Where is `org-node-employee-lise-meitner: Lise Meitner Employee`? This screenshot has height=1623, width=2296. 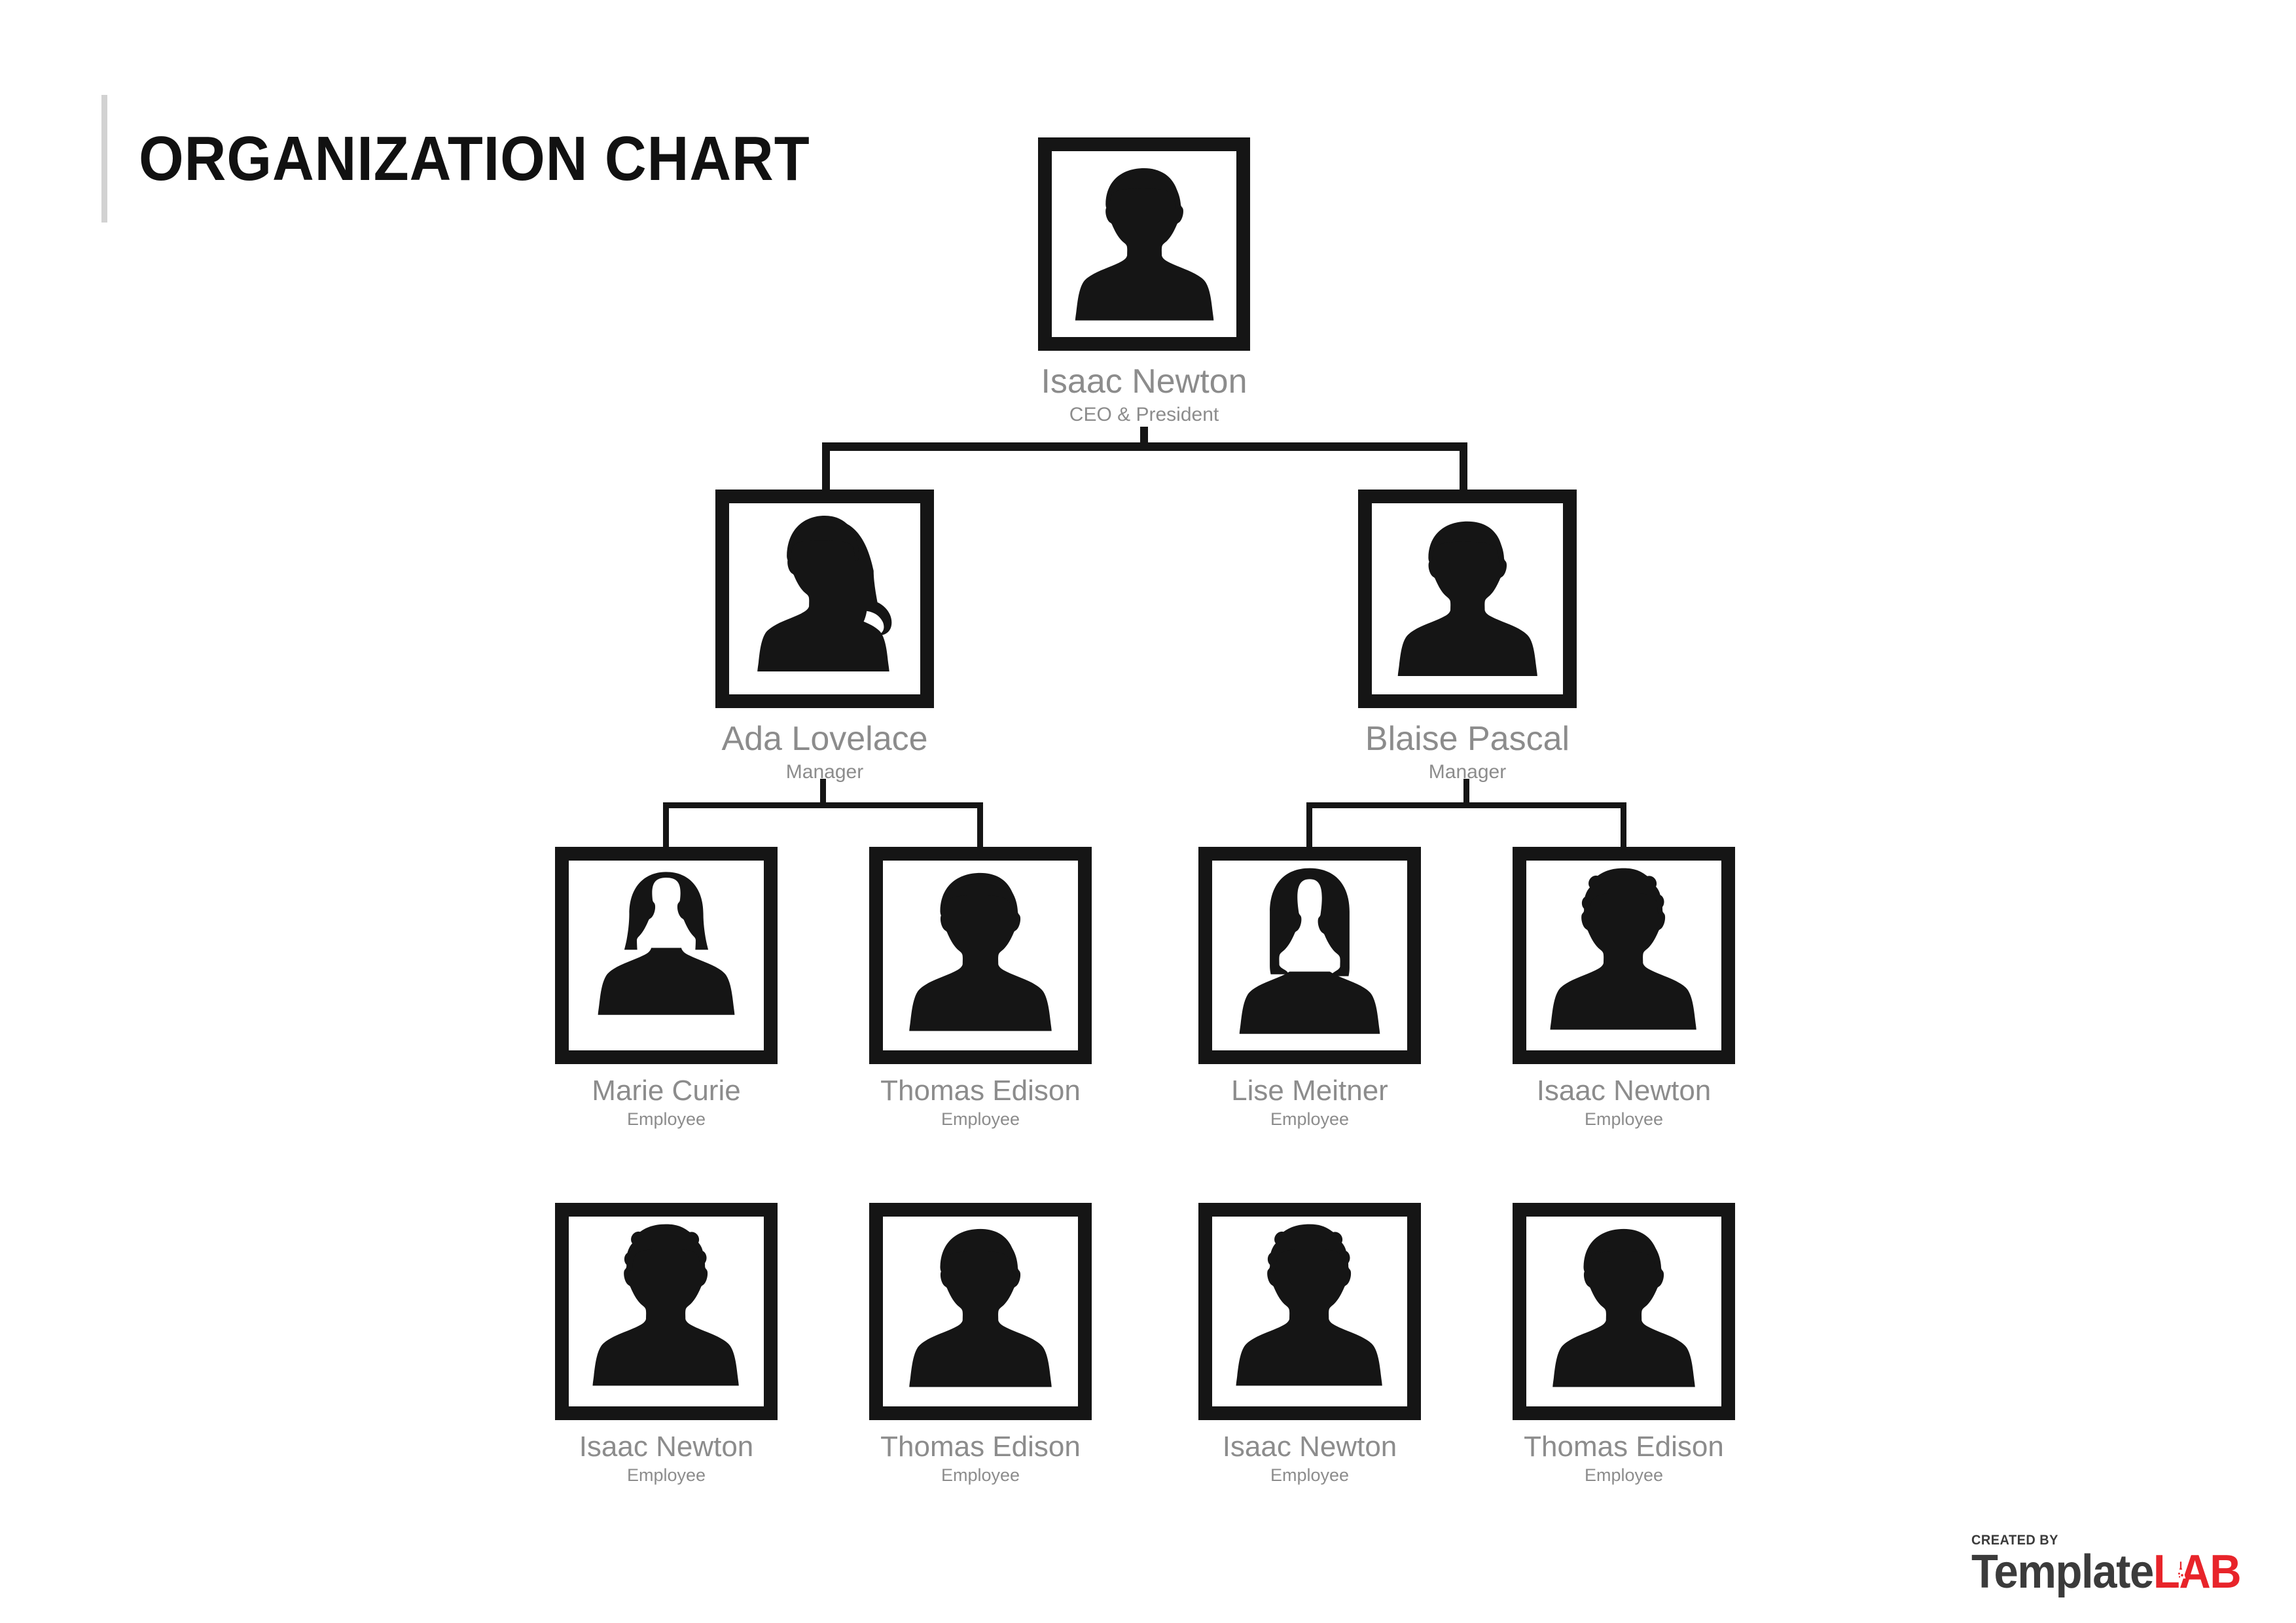
org-node-employee-lise-meitner: Lise Meitner Employee is located at coordinates (1309, 988).